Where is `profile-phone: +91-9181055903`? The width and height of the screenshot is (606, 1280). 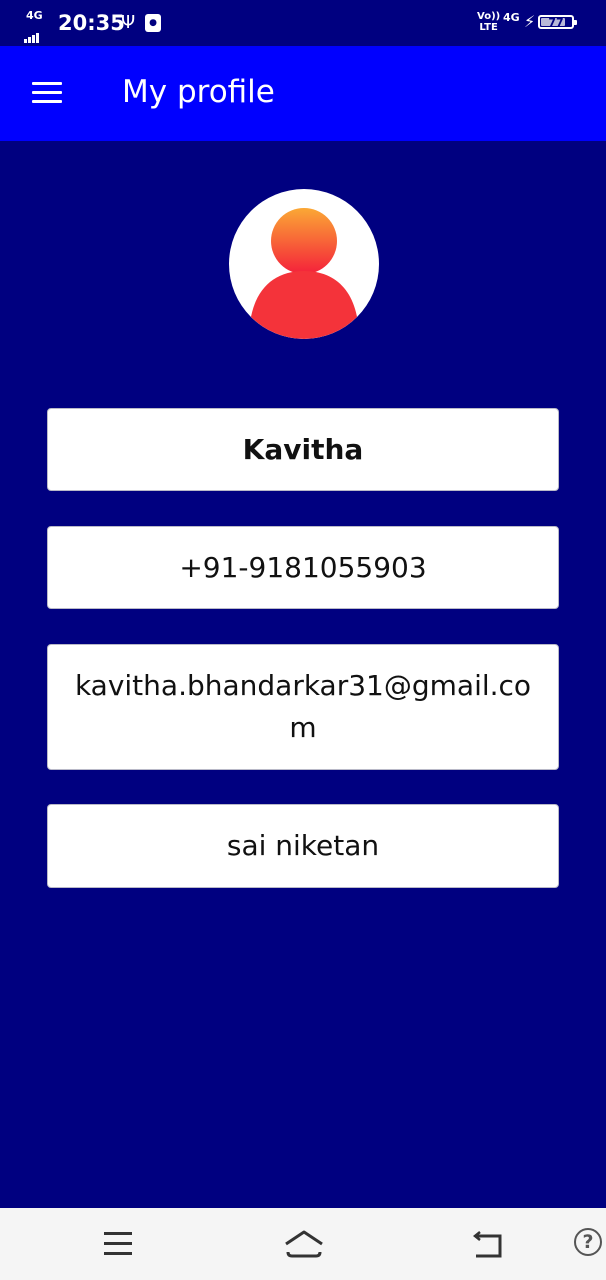
profile-phone: +91-9181055903 is located at coordinates (303, 567).